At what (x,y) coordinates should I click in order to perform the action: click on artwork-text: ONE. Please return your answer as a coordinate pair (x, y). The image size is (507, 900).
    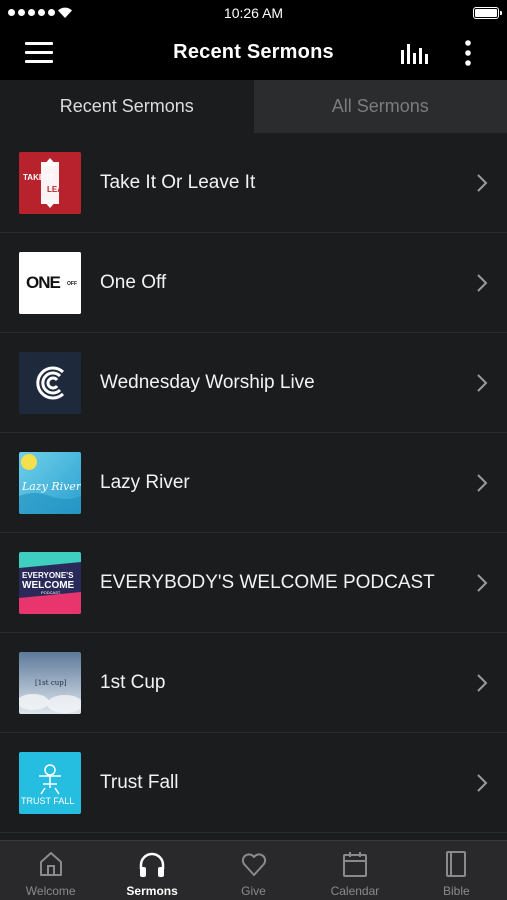
    Looking at the image, I should click on (43, 282).